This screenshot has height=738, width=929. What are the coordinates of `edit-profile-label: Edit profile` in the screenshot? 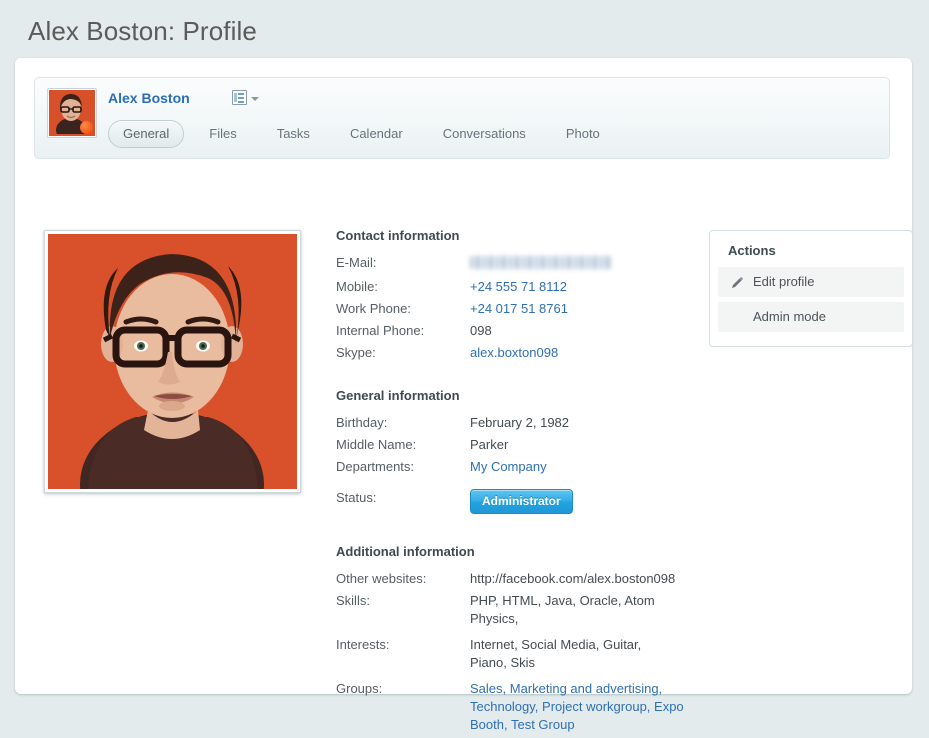 It's located at (784, 281).